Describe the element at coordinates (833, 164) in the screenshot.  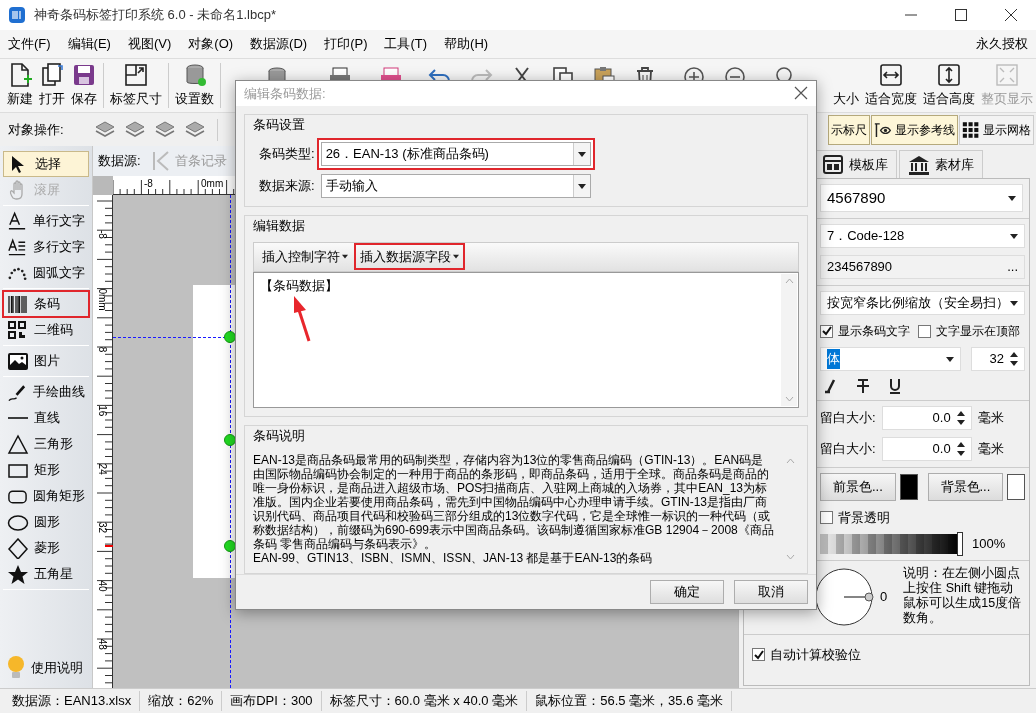
I see `template-icon` at that location.